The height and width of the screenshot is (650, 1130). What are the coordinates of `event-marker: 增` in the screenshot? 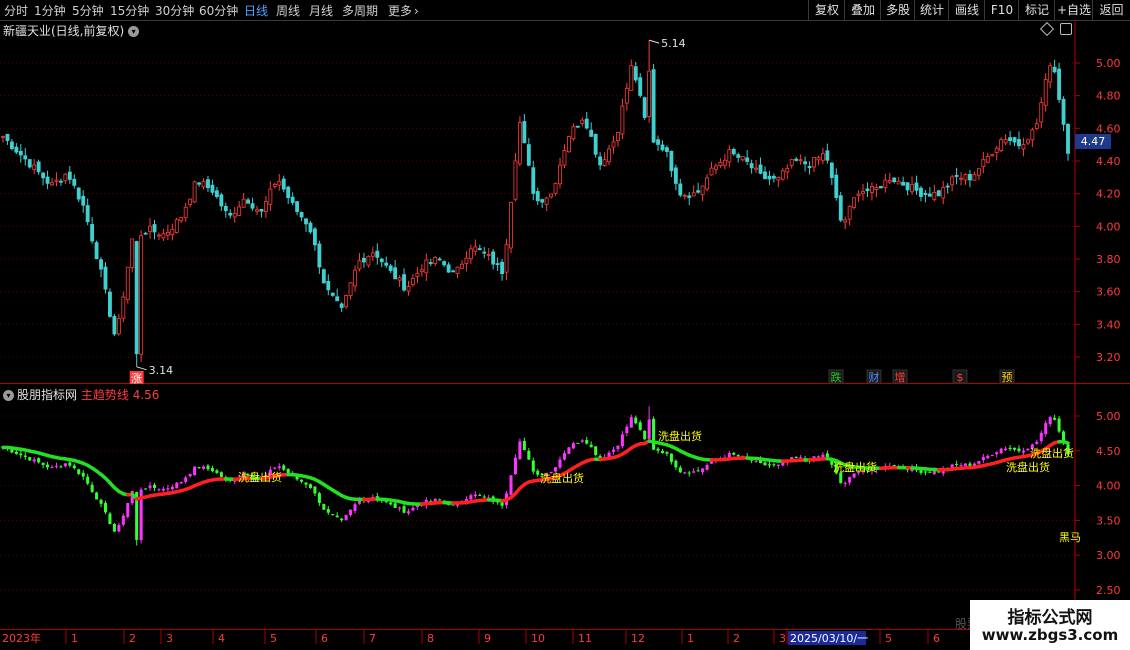 It's located at (900, 377).